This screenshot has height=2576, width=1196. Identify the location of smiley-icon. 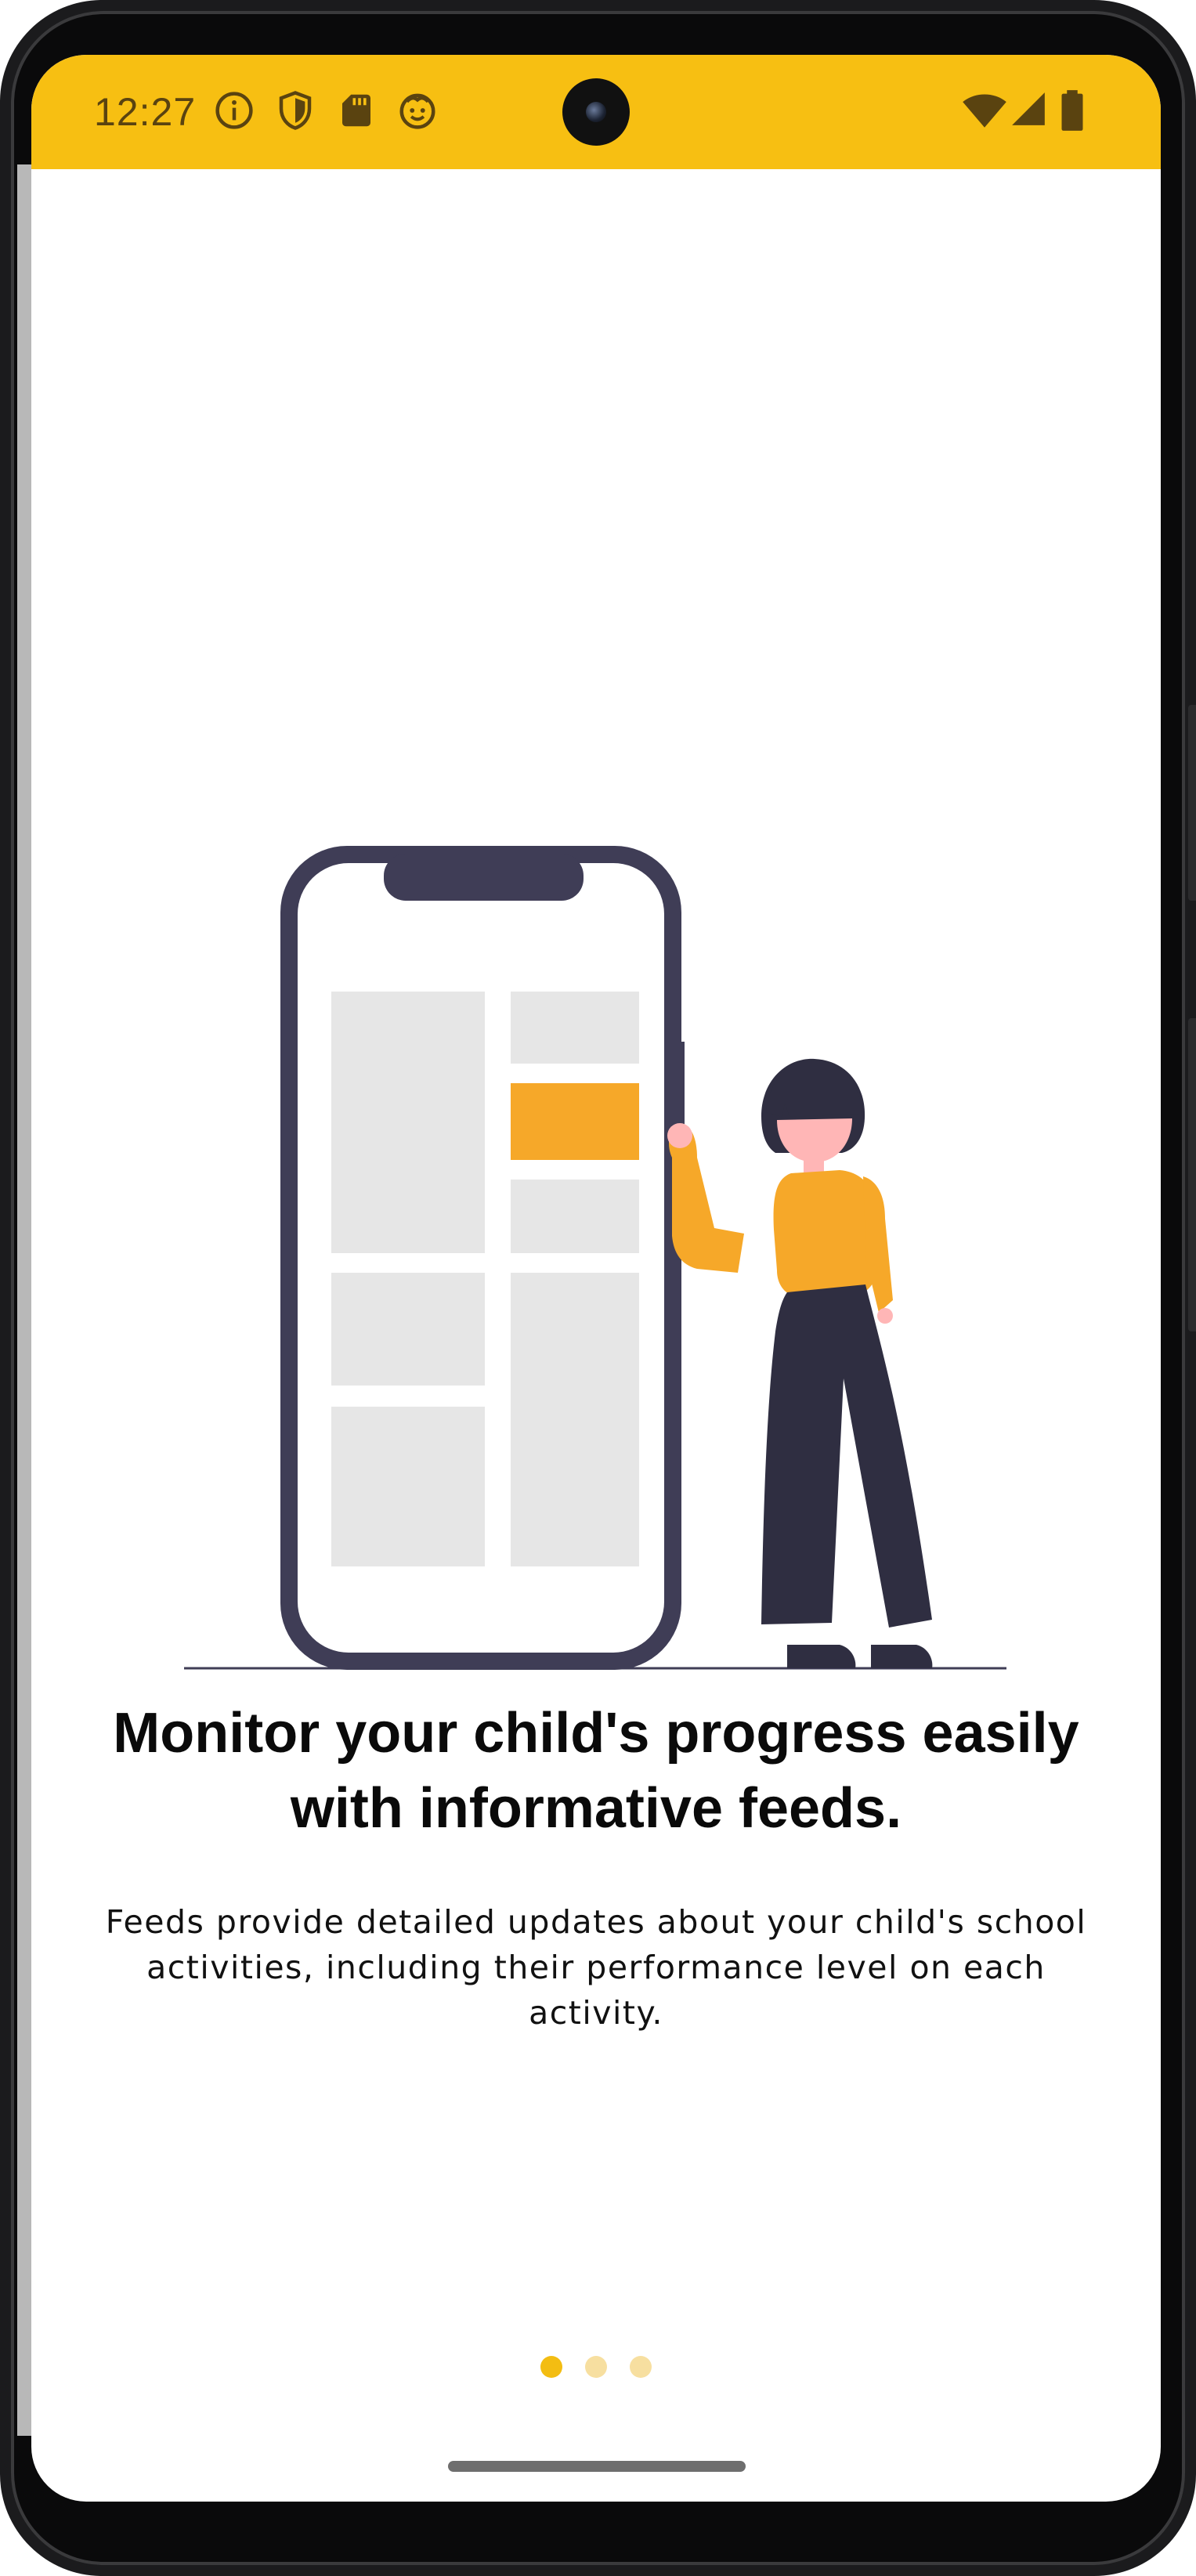
(417, 111).